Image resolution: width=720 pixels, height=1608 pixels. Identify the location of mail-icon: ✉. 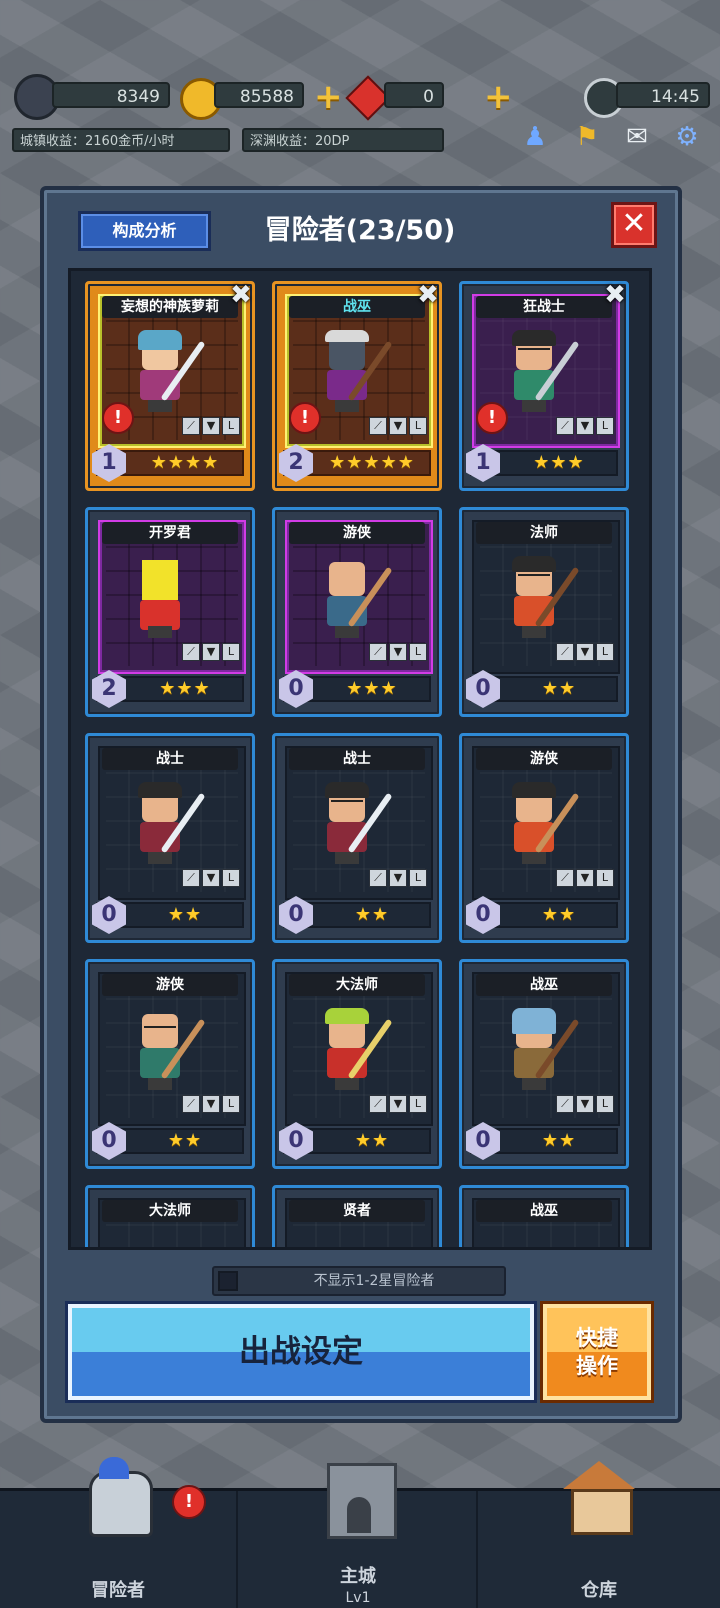
(637, 137).